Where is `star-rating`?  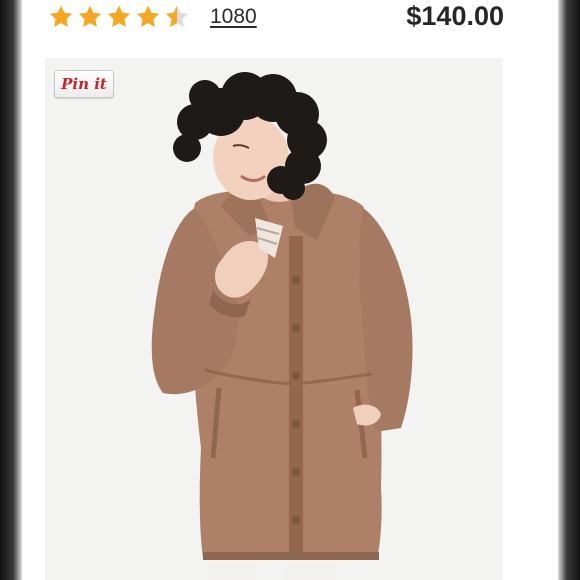
star-rating is located at coordinates (120, 17).